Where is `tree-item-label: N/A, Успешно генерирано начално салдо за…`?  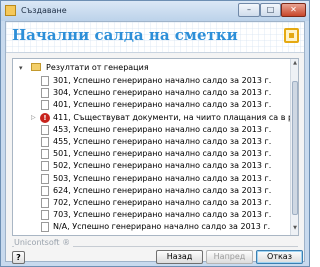 tree-item-label: N/A, Успешно генерирано начално салдо за… is located at coordinates (162, 227).